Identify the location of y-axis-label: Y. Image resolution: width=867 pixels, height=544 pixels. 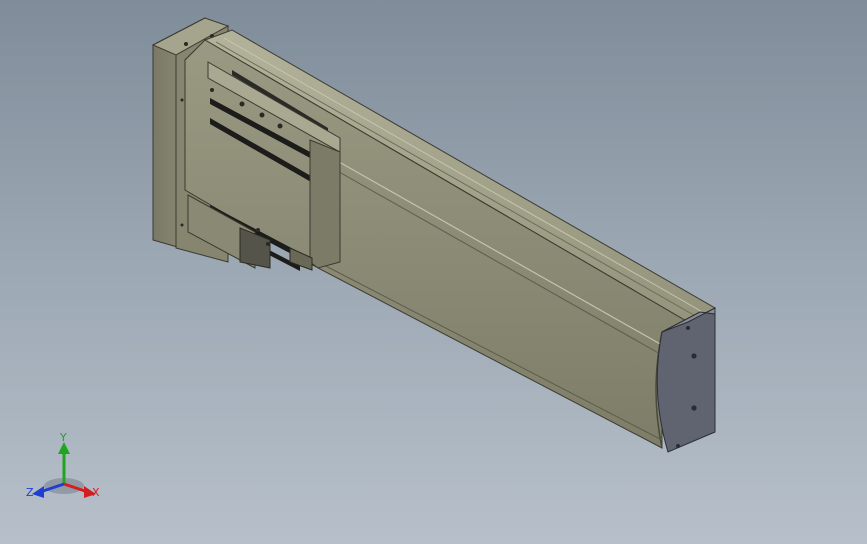
(63, 437).